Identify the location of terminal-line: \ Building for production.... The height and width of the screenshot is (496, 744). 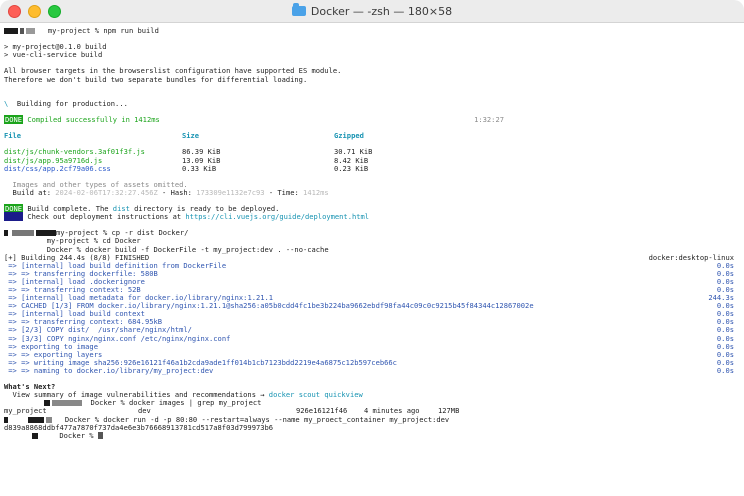
(66, 103).